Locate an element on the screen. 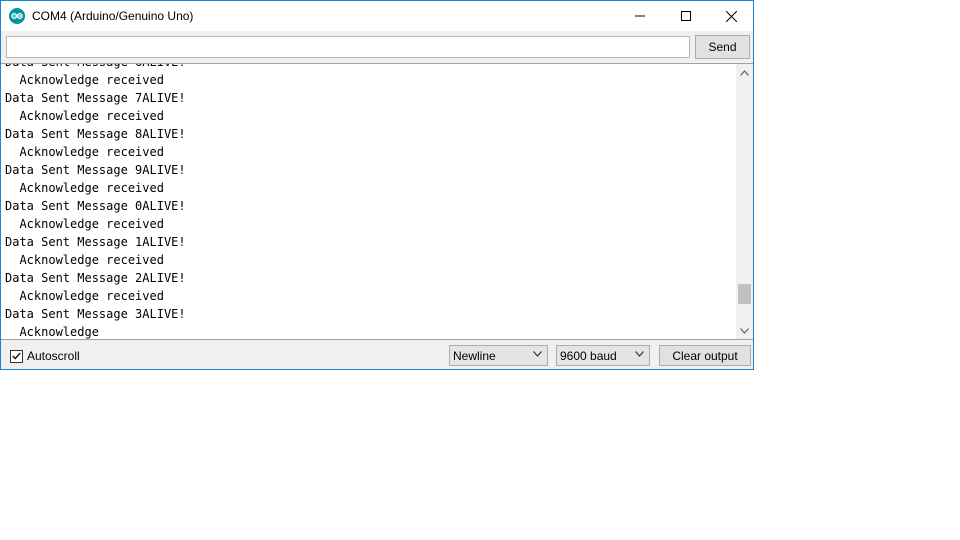 The height and width of the screenshot is (540, 960). output-line: Data Sent Message 2ALIVE! is located at coordinates (95, 278).